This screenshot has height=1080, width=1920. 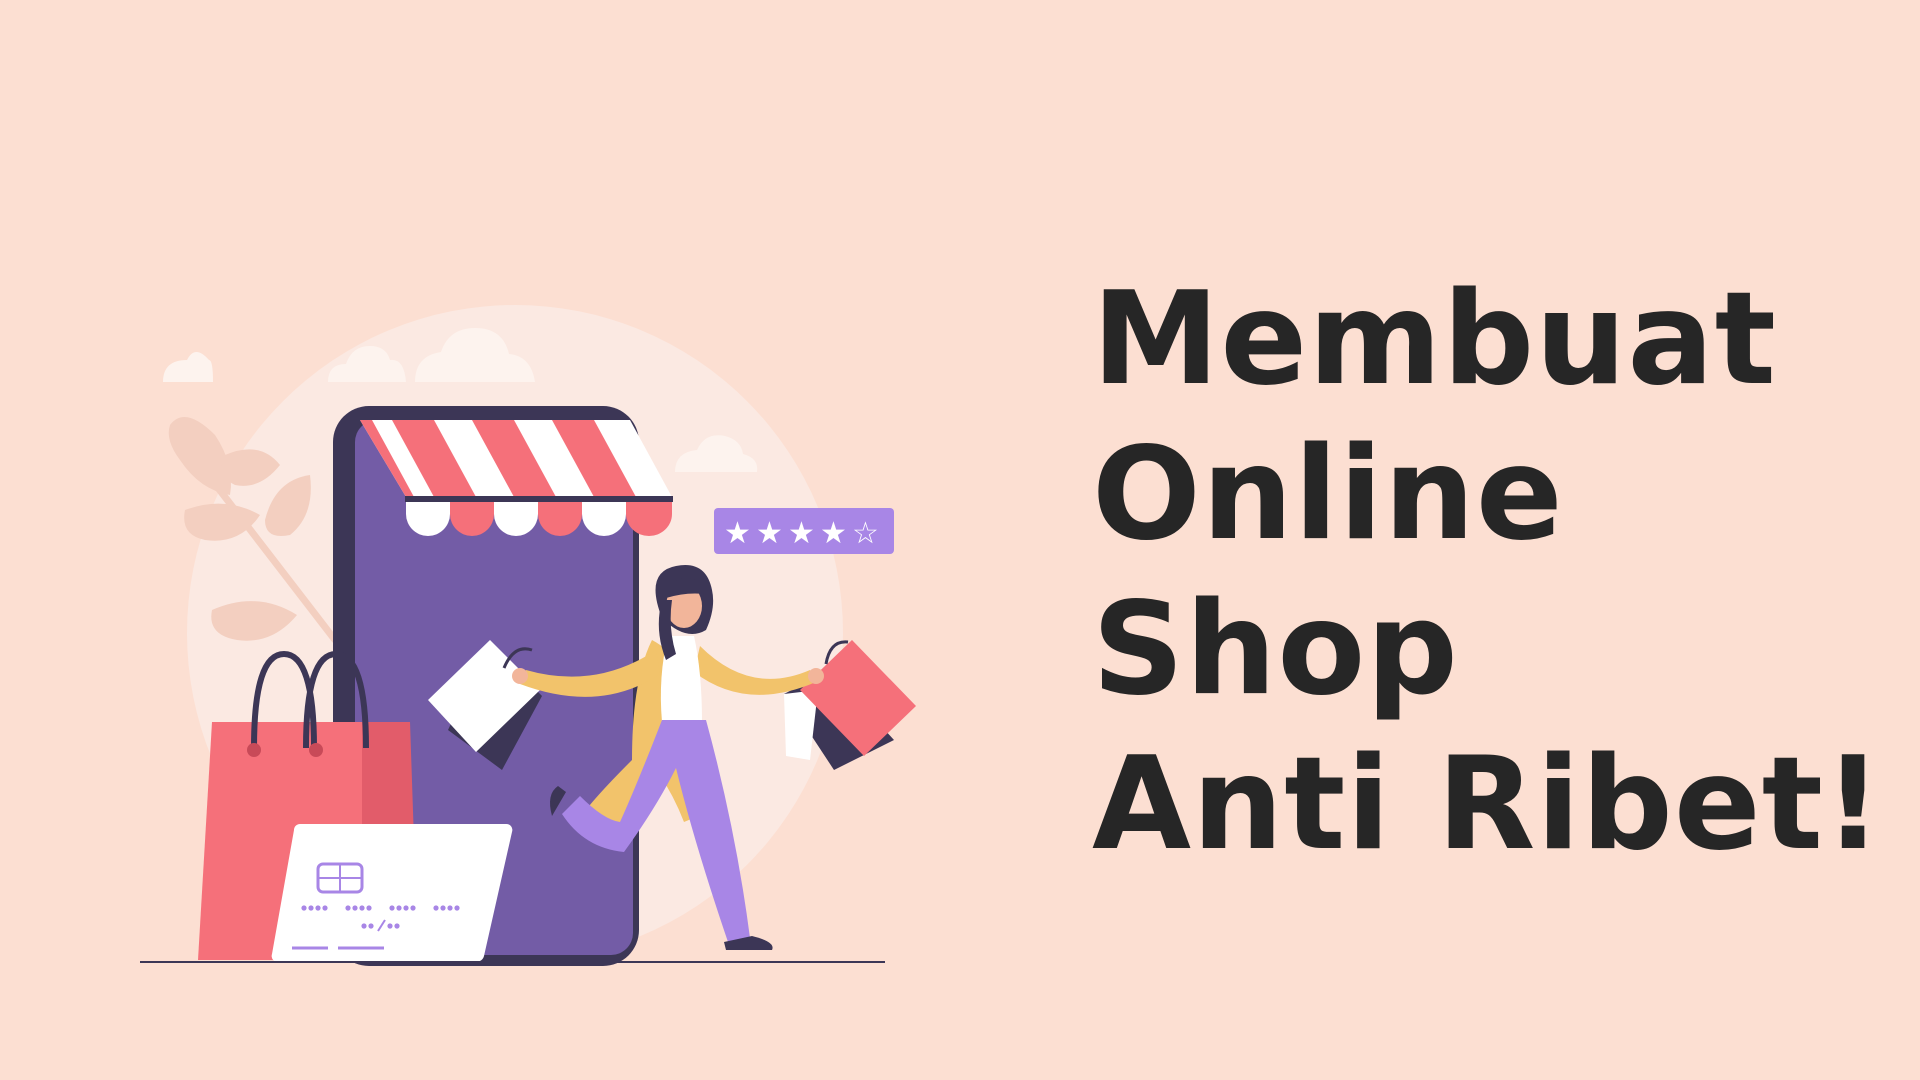 I want to click on credit-card-icon, so click(x=392, y=893).